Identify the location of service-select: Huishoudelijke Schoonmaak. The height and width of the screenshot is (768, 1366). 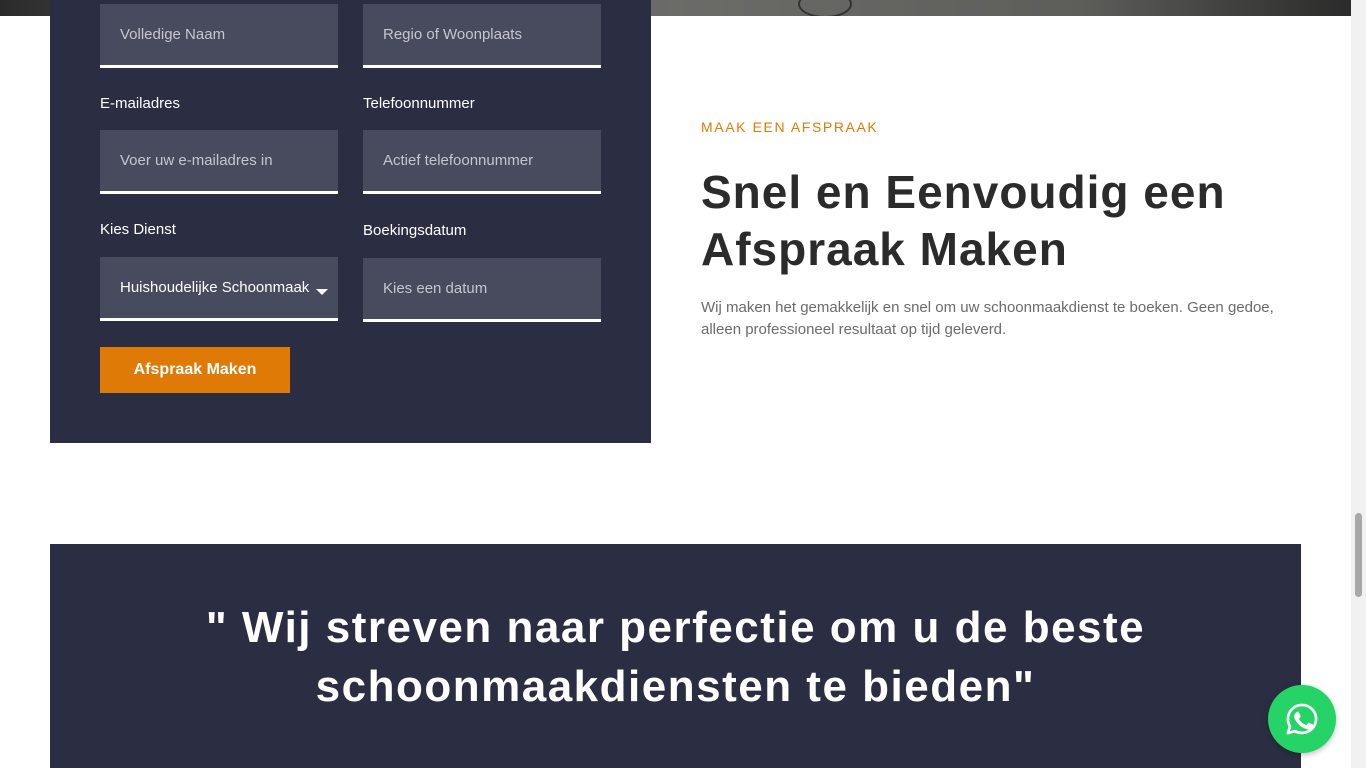
(219, 289).